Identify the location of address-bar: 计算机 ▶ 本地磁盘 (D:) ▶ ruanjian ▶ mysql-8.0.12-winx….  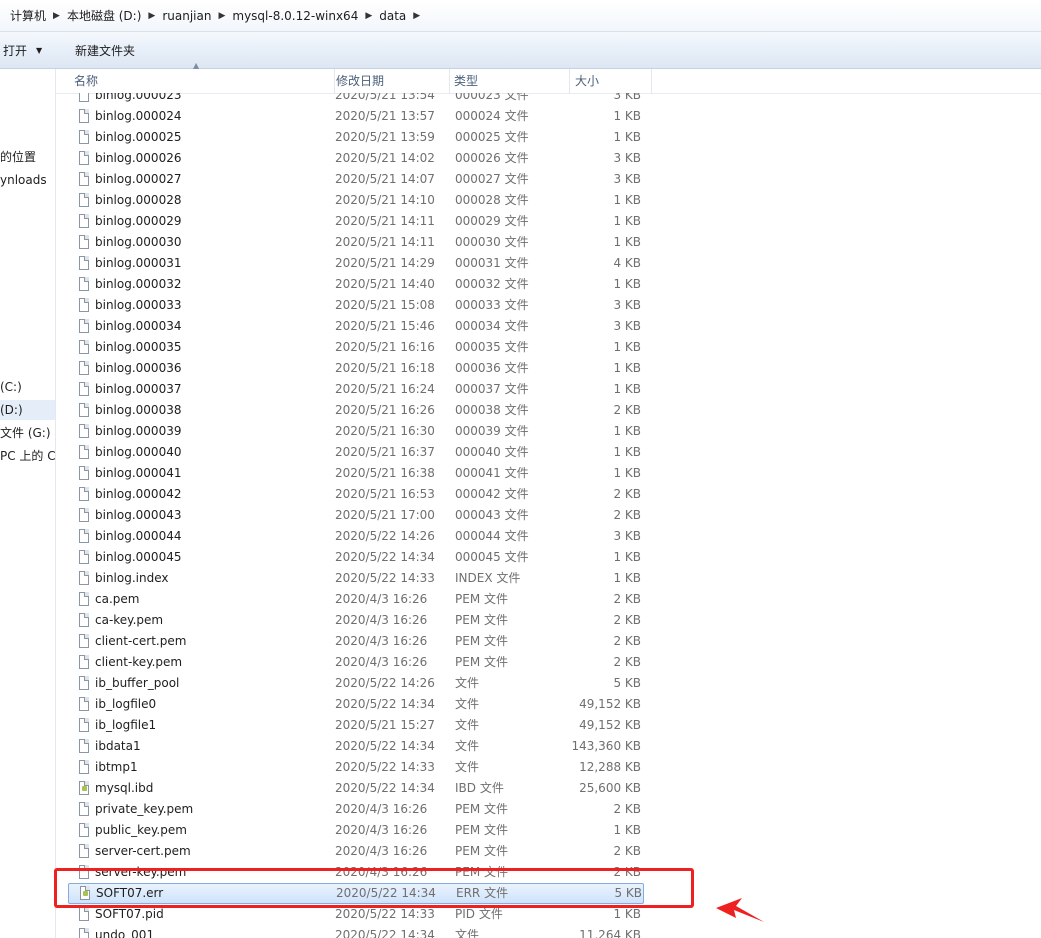
(520, 16).